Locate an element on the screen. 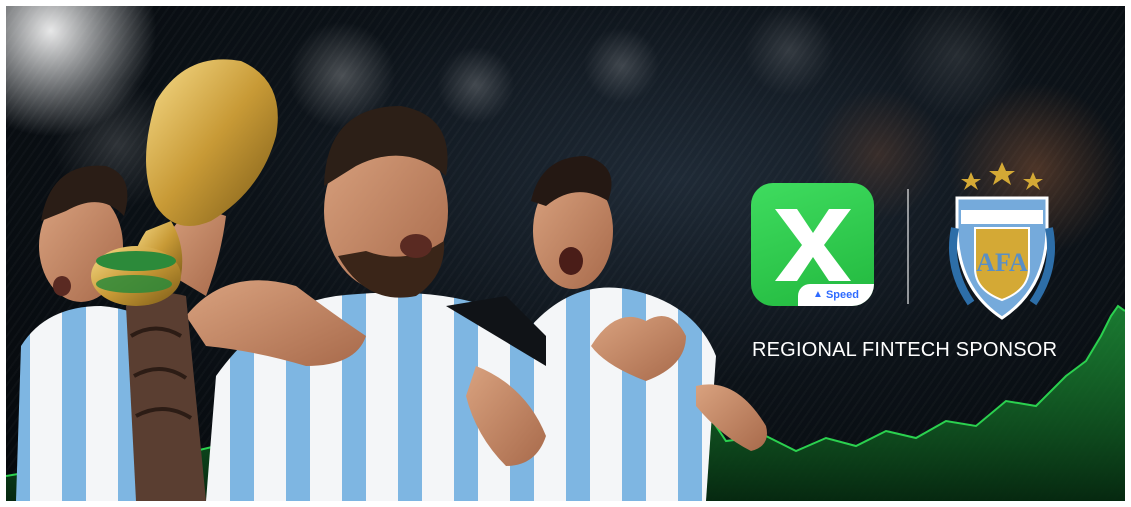  speed-badge: ▲ Speed is located at coordinates (836, 295).